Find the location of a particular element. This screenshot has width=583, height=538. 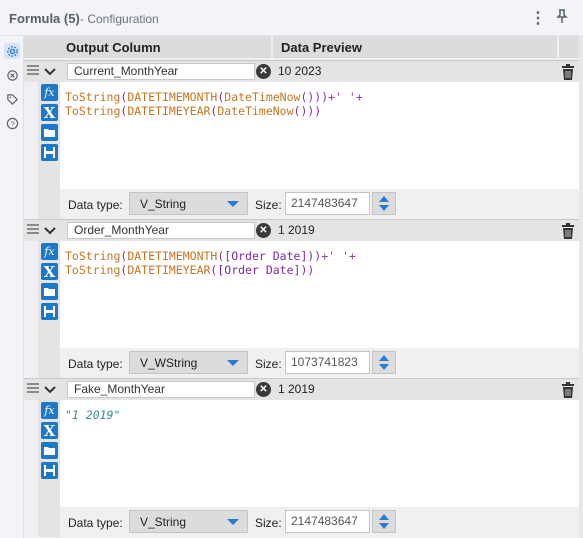

formula-header-row: Fake_MonthYear ✕ 1 2019 is located at coordinates (303, 389).